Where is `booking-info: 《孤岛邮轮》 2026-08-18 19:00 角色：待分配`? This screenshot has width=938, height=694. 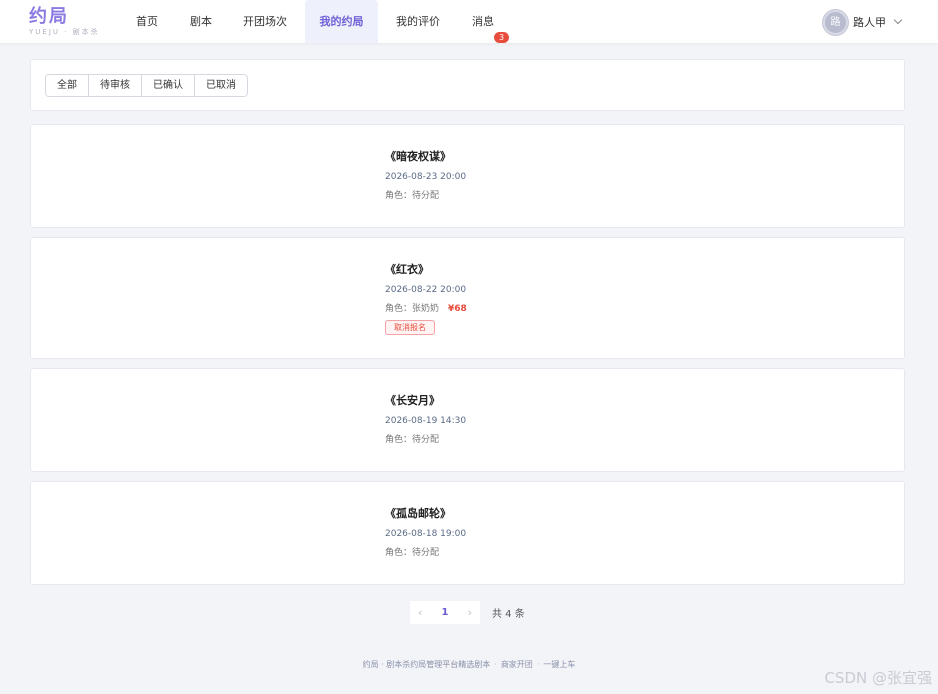 booking-info: 《孤岛邮轮》 2026-08-18 19:00 角色：待分配 is located at coordinates (425, 533).